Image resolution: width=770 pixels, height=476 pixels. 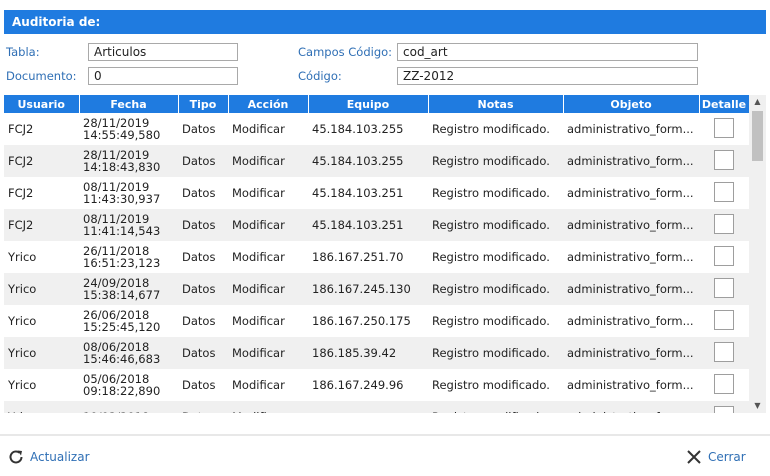 I want to click on cell-fecha: 28/11/2019 14:55:49,580, so click(x=128, y=129).